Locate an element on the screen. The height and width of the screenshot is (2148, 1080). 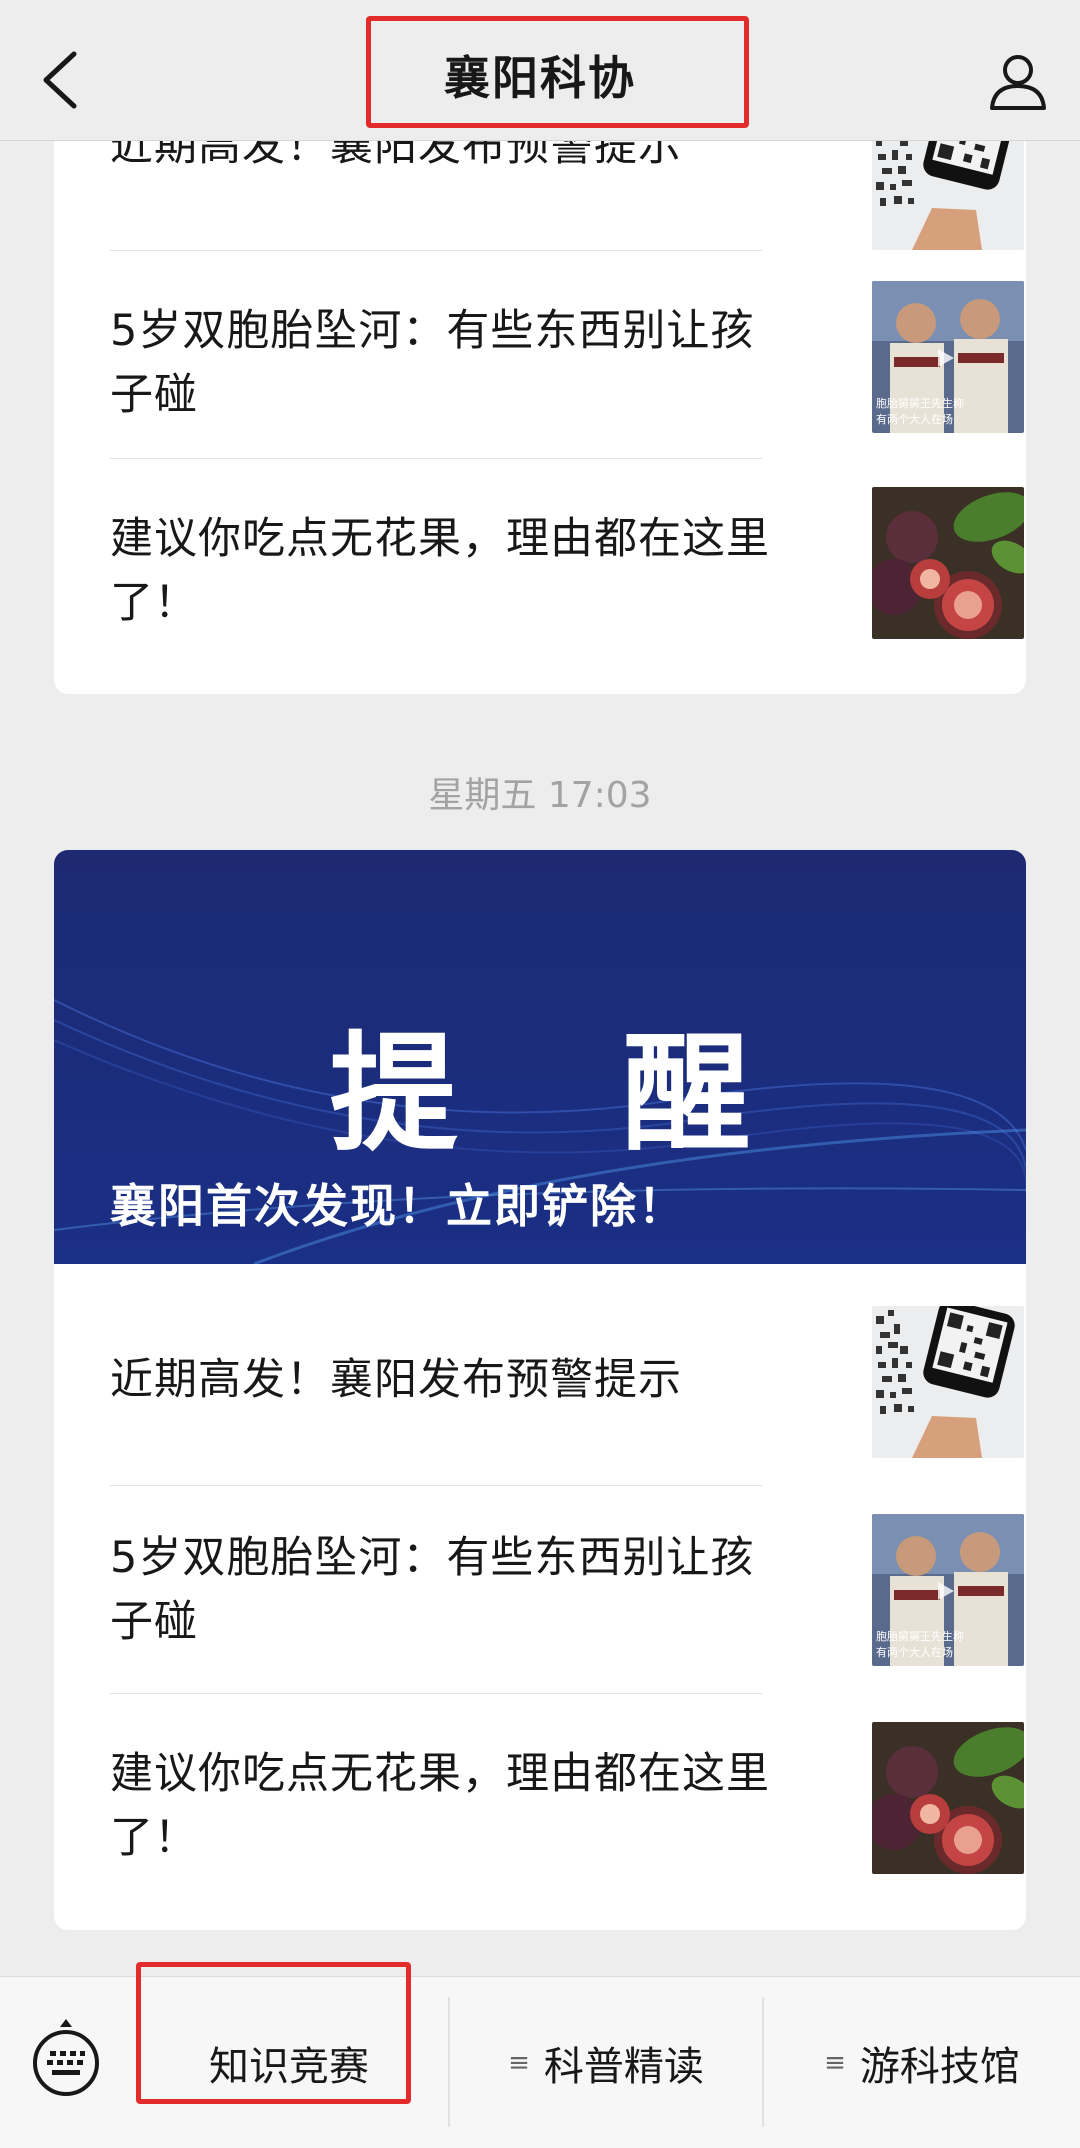
menu-label: 科普精读 is located at coordinates (623, 2066).